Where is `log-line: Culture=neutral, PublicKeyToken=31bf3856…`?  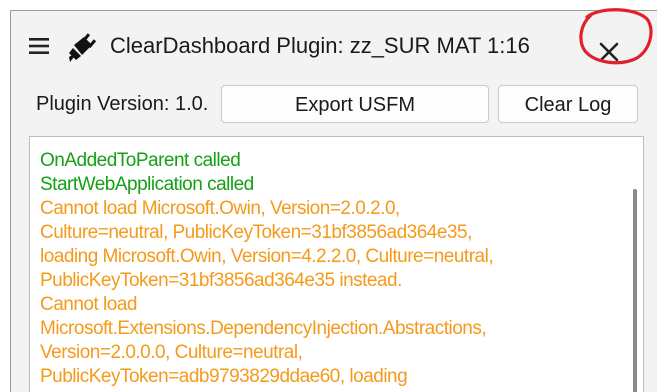
log-line: Culture=neutral, PublicKeyToken=31bf3856… is located at coordinates (256, 232).